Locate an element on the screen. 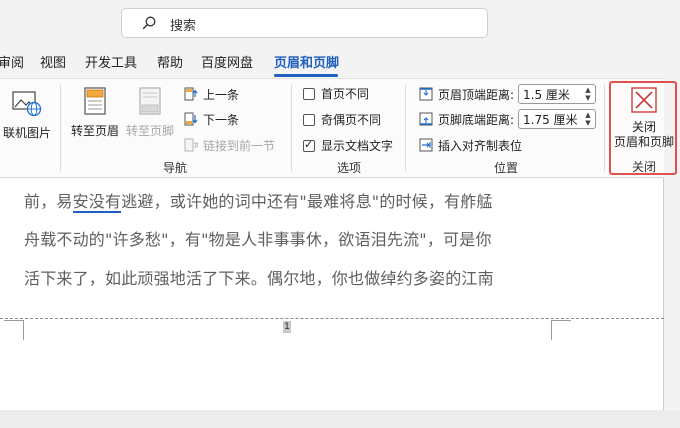 The width and height of the screenshot is (680, 428). text-run: 逃避，或许她的词中还有"最难将息"的时候，有舴艋 is located at coordinates (307, 201).